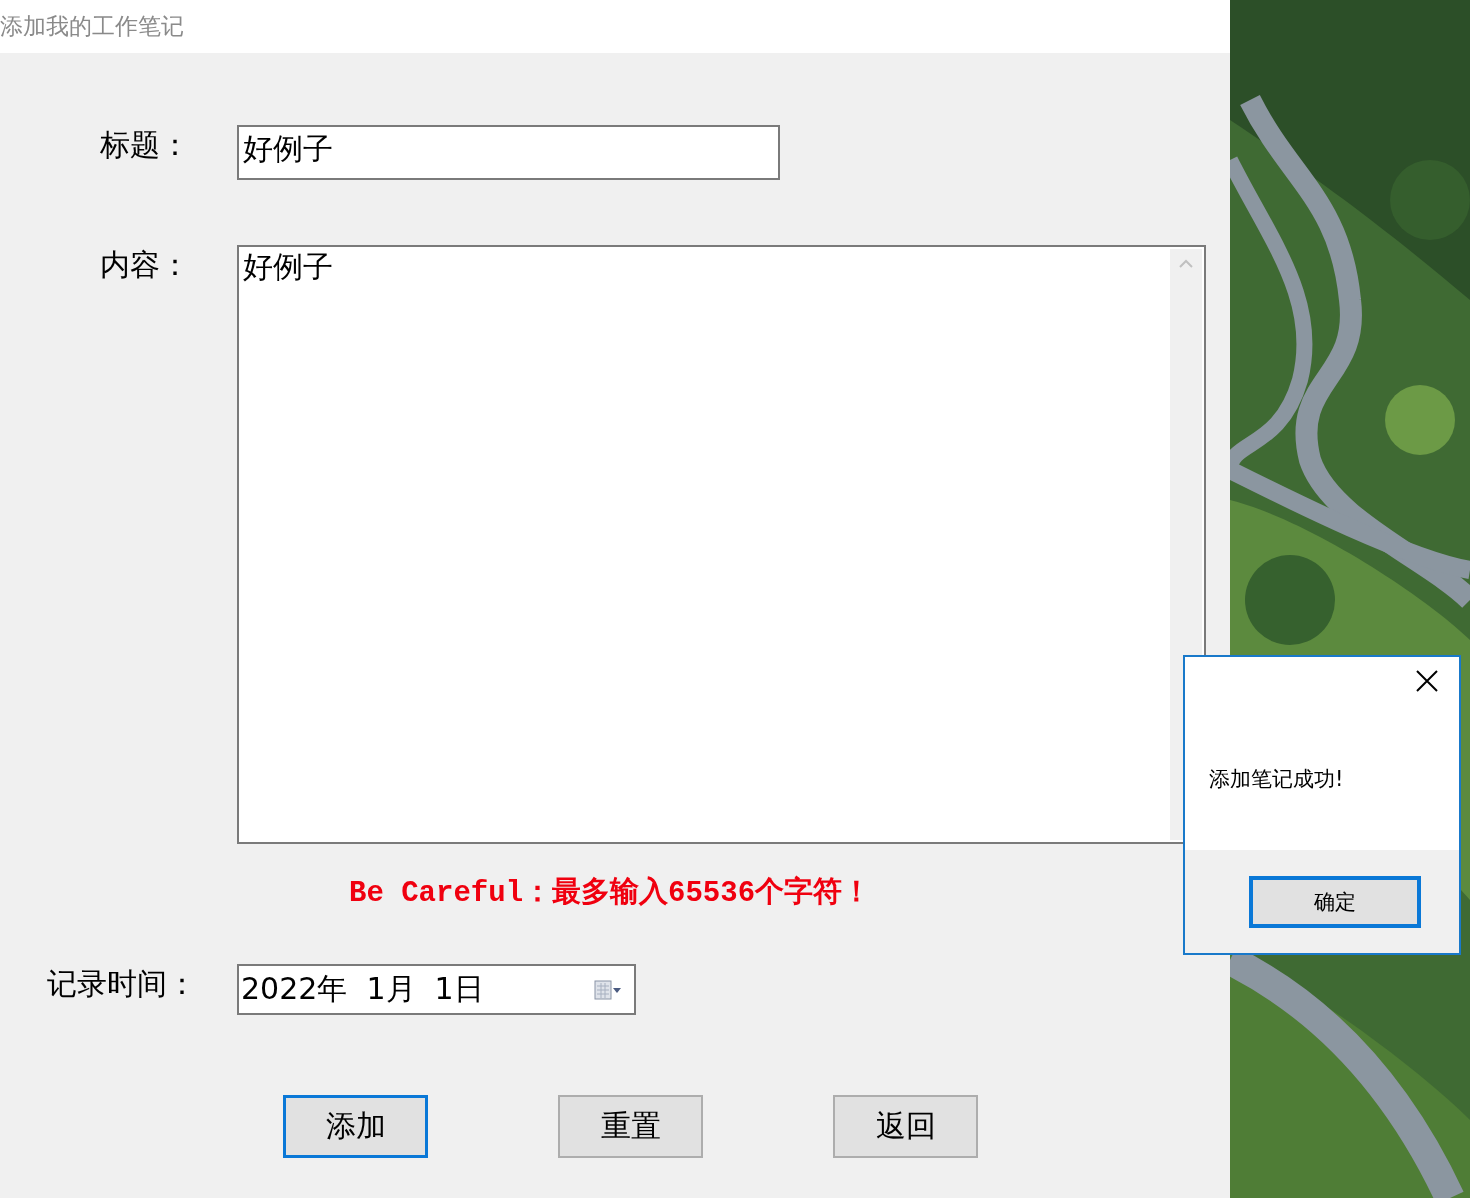 This screenshot has width=1470, height=1198. I want to click on window-title: 添加我的工作笔记, so click(92, 26).